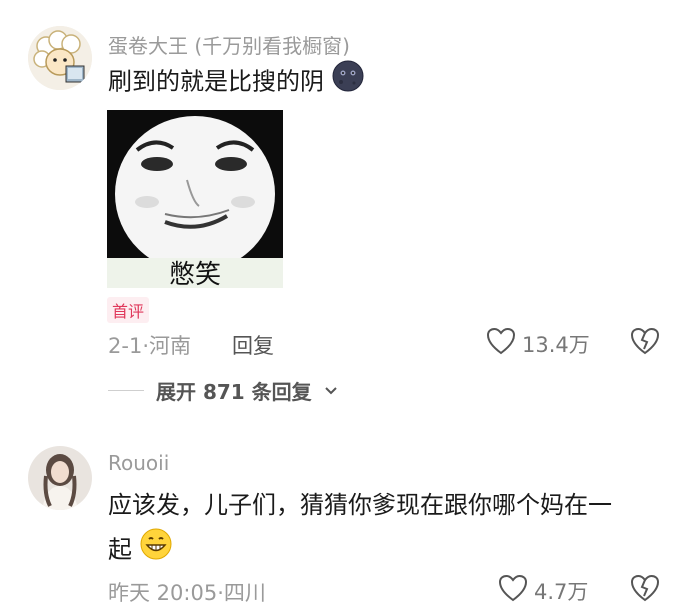 This screenshot has height=613, width=690. I want to click on chevron-down-icon, so click(331, 390).